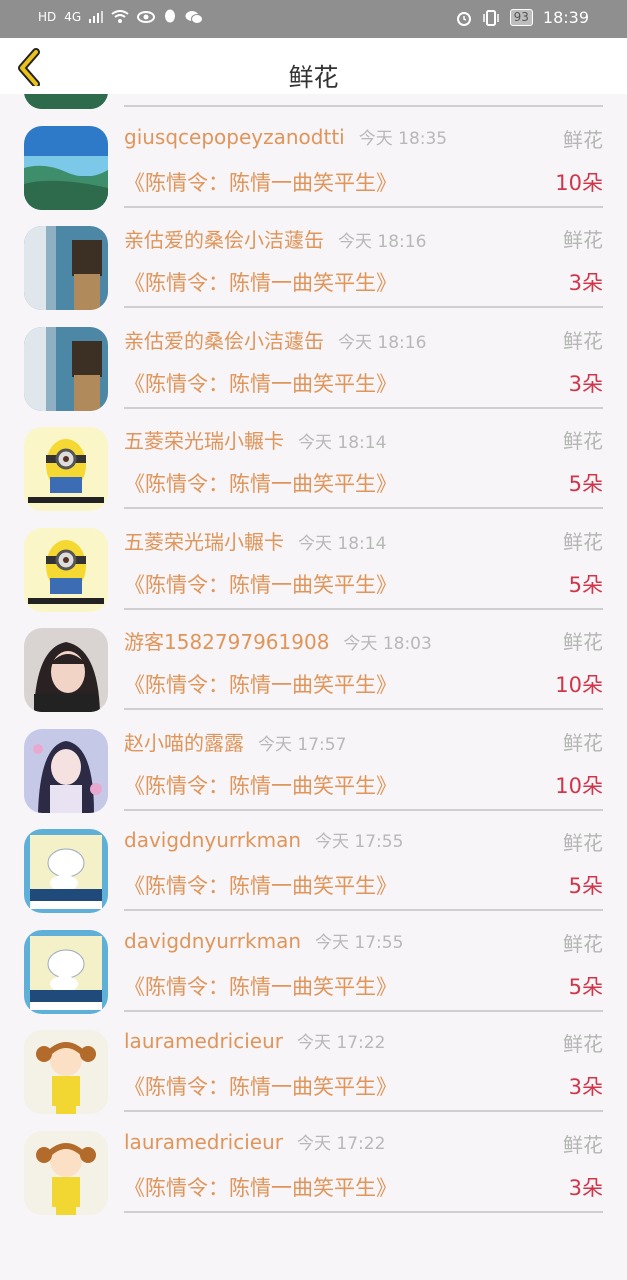 The height and width of the screenshot is (1280, 627). What do you see at coordinates (302, 744) in the screenshot?
I see `gift-time: 今天 17:57` at bounding box center [302, 744].